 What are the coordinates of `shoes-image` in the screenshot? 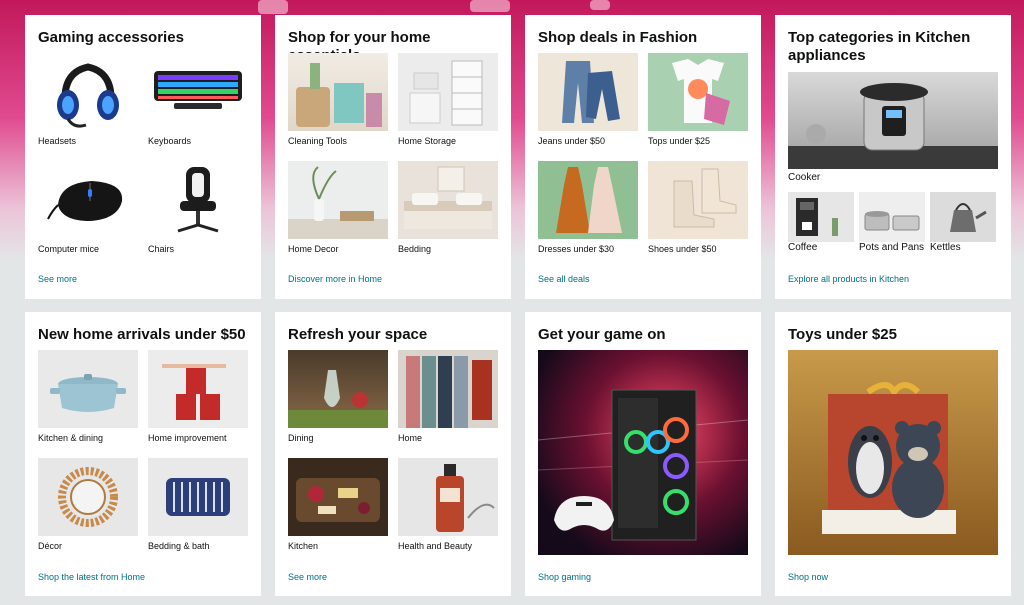 It's located at (698, 200).